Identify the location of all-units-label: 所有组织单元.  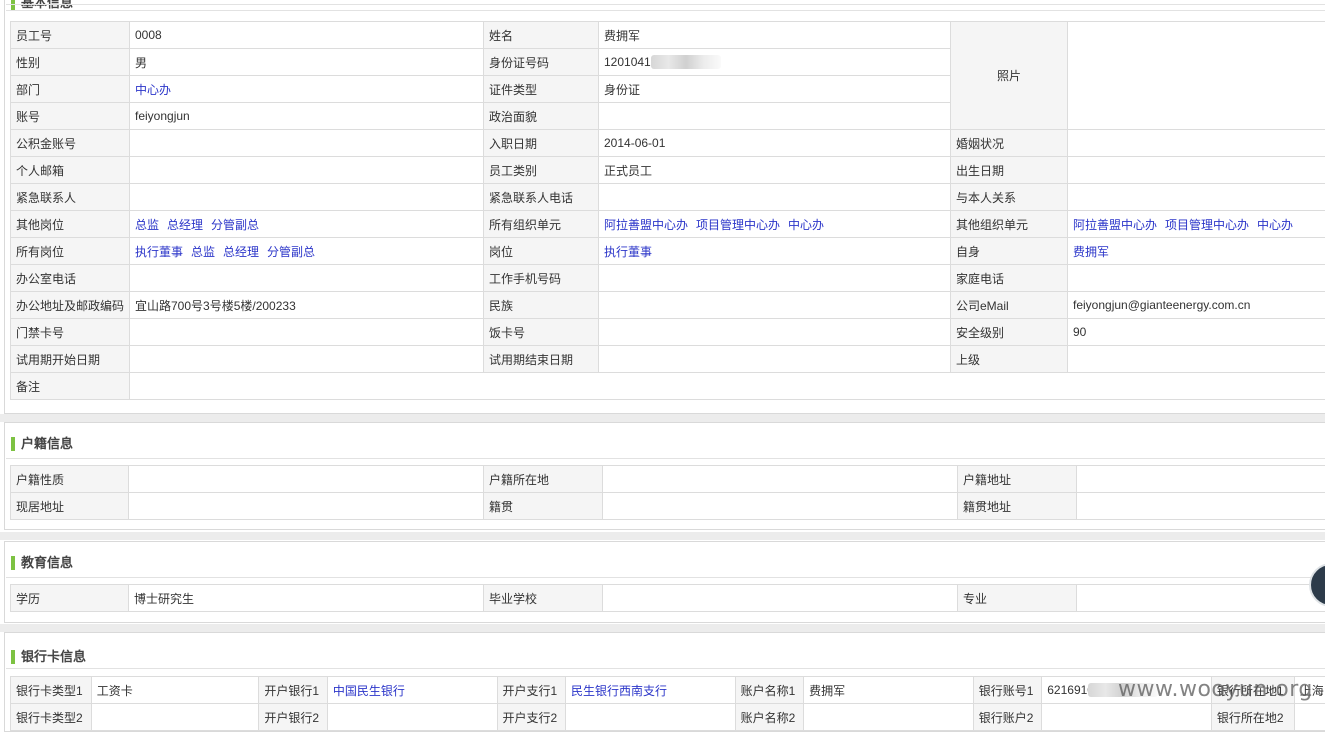
(541, 224).